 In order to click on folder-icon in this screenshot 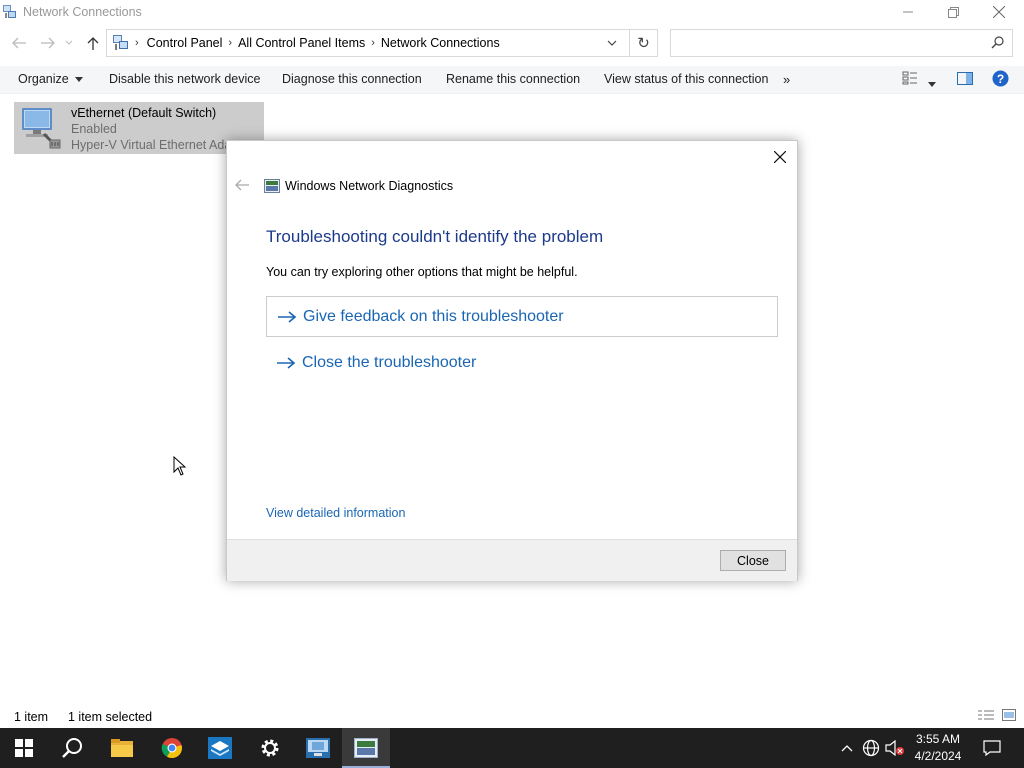, I will do `click(122, 748)`.